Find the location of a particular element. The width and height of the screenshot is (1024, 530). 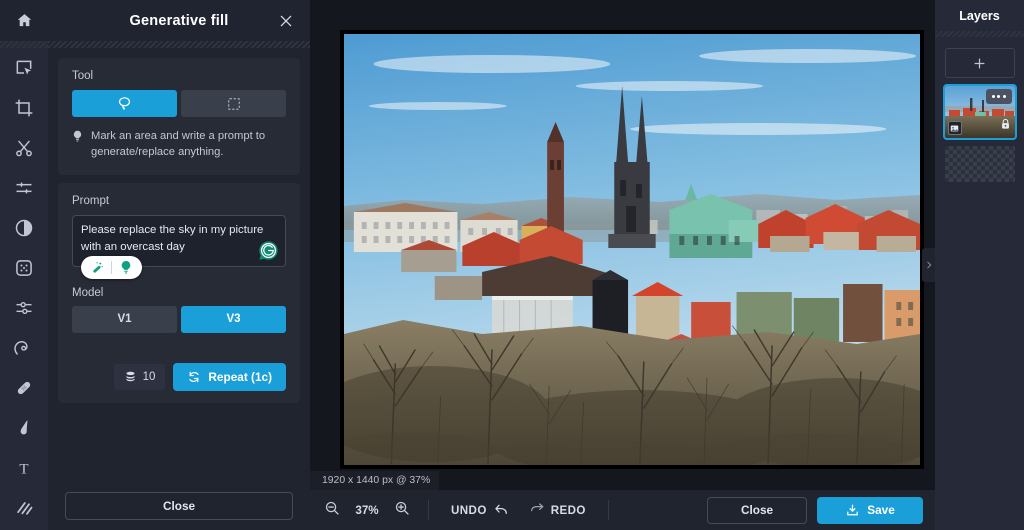

lasso-icon is located at coordinates (124, 103).